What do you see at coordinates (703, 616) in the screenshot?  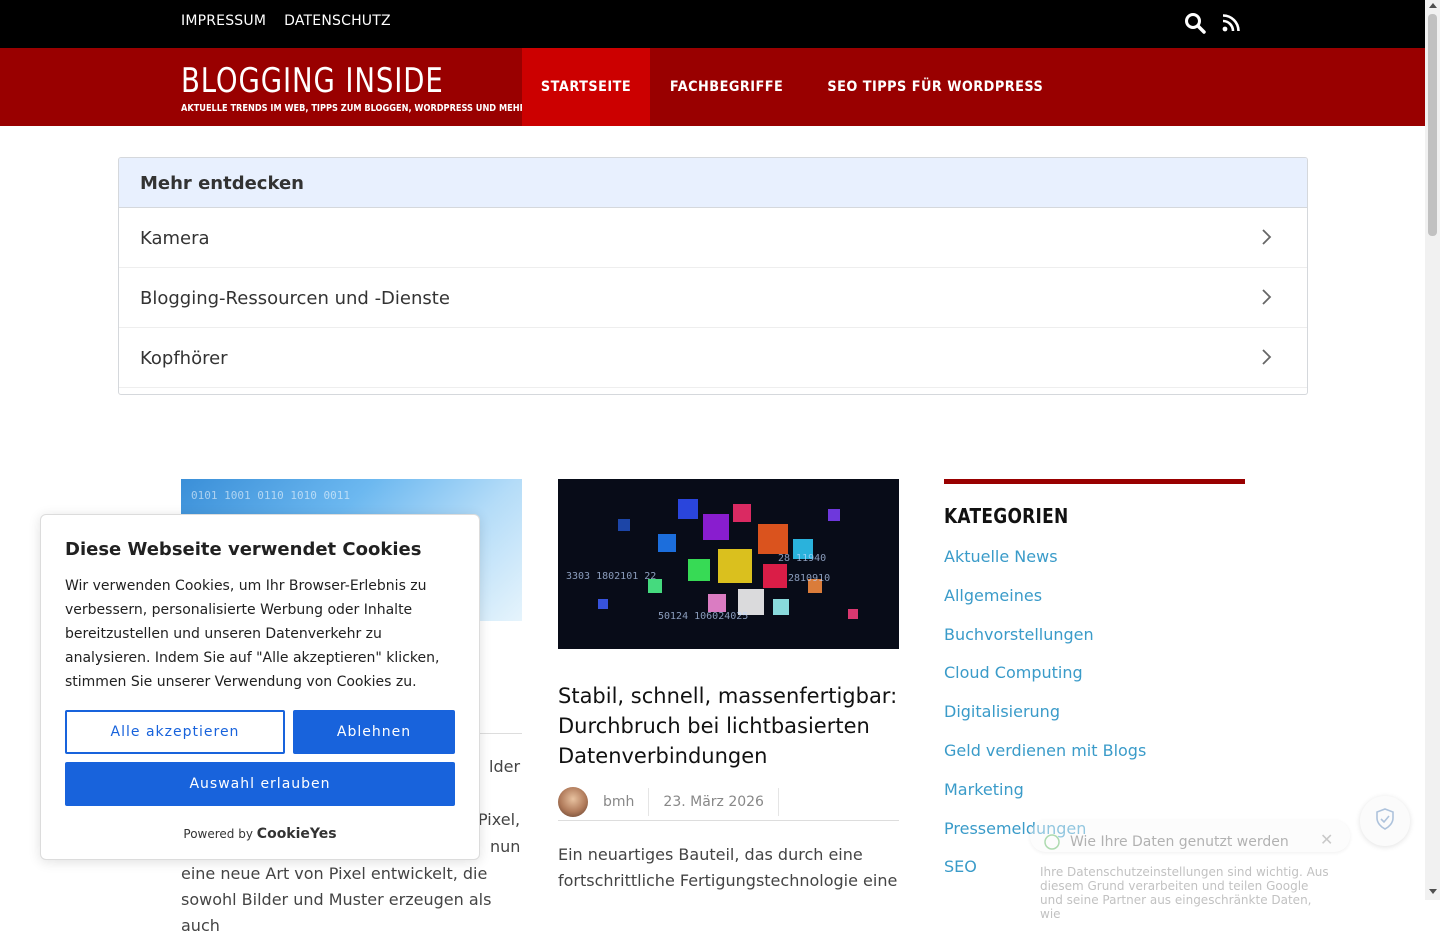 I see `svg-text: 50124 106024025` at bounding box center [703, 616].